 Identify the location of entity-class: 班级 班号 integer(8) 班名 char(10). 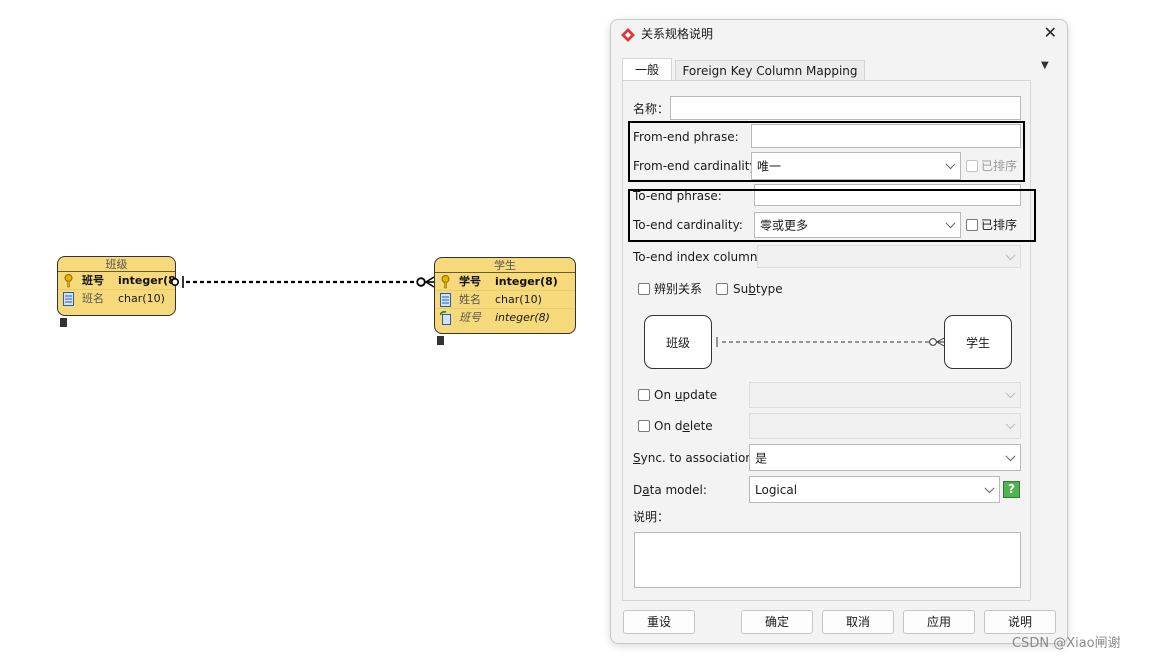
(116, 286).